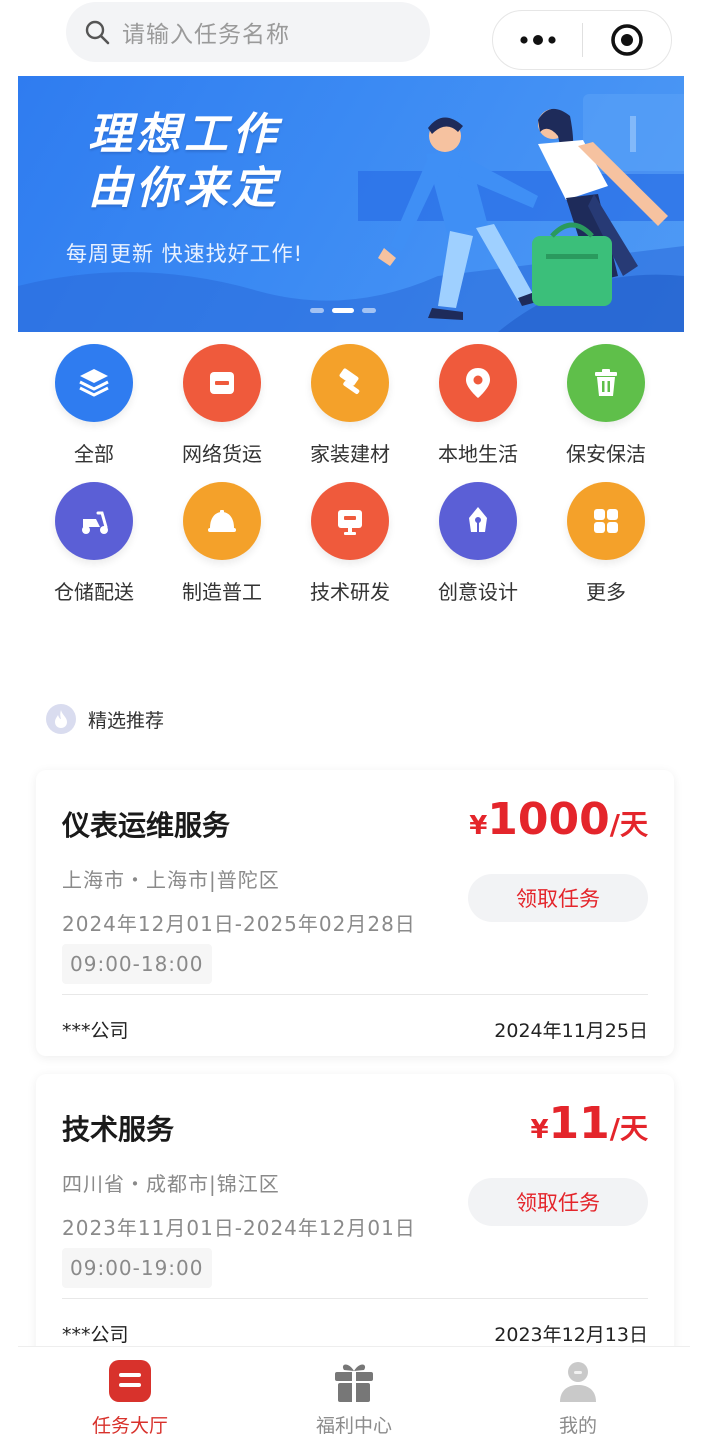  What do you see at coordinates (94, 454) in the screenshot?
I see `category-label: 全部` at bounding box center [94, 454].